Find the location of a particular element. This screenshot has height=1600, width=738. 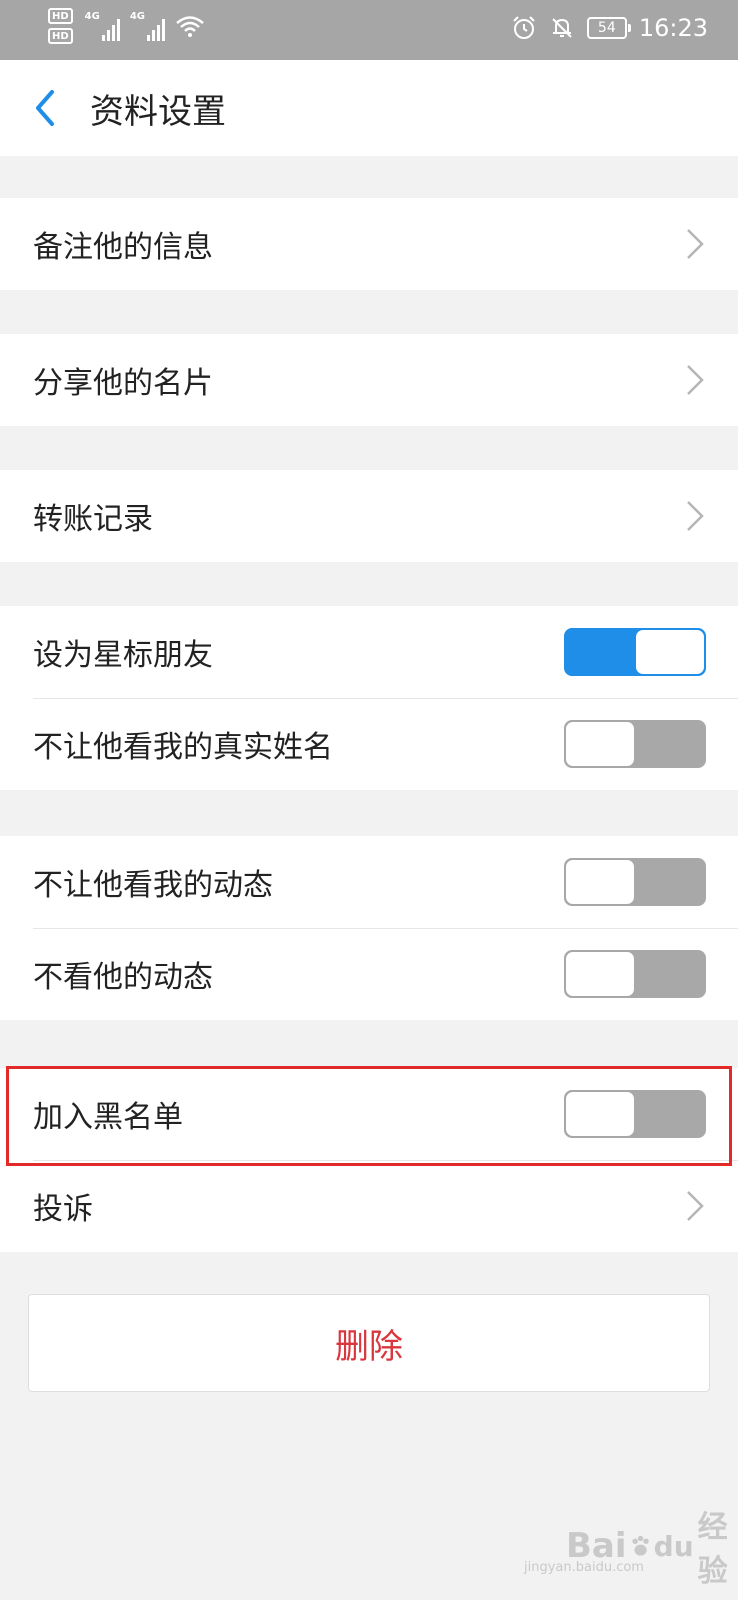

row-label: 转账记录 is located at coordinates (93, 519).